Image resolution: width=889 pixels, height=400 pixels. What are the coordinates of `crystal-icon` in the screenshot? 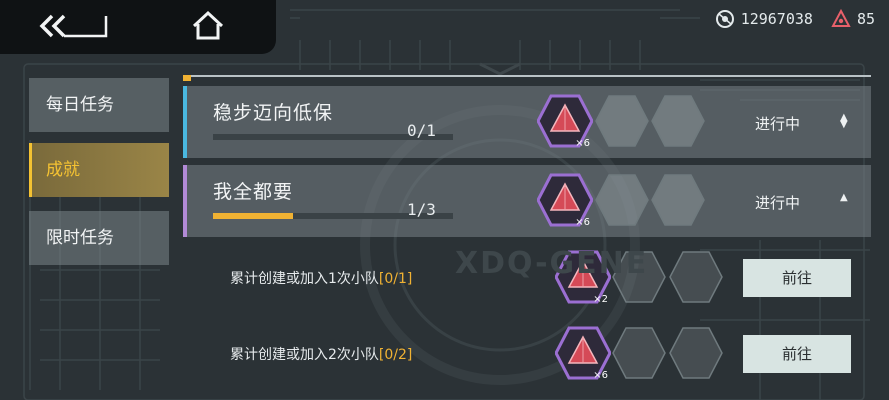 It's located at (841, 18).